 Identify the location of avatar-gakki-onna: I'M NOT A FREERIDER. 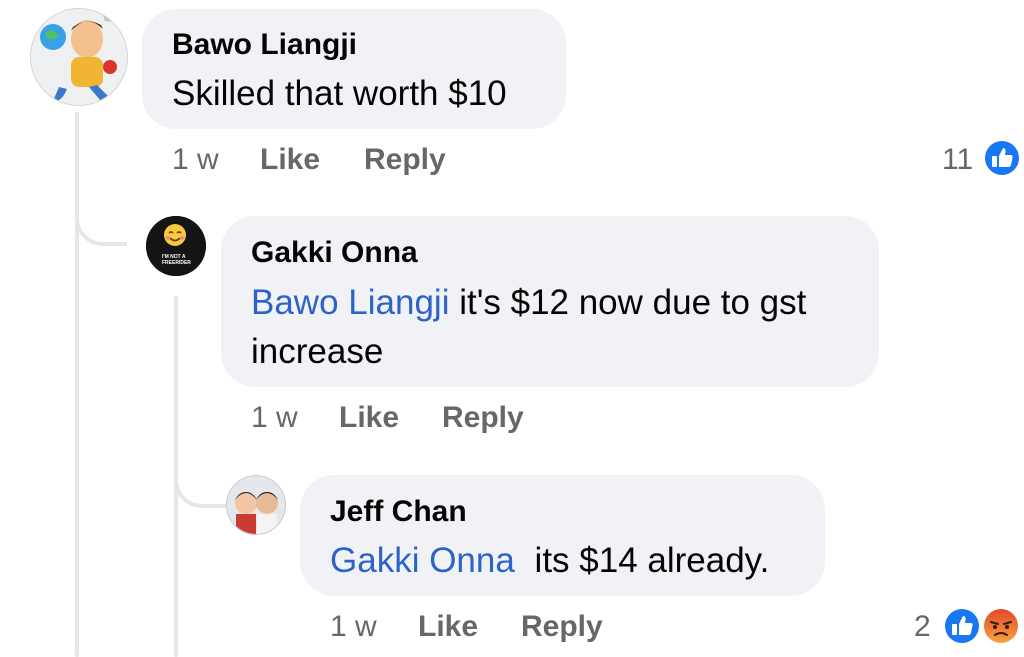
(176, 246).